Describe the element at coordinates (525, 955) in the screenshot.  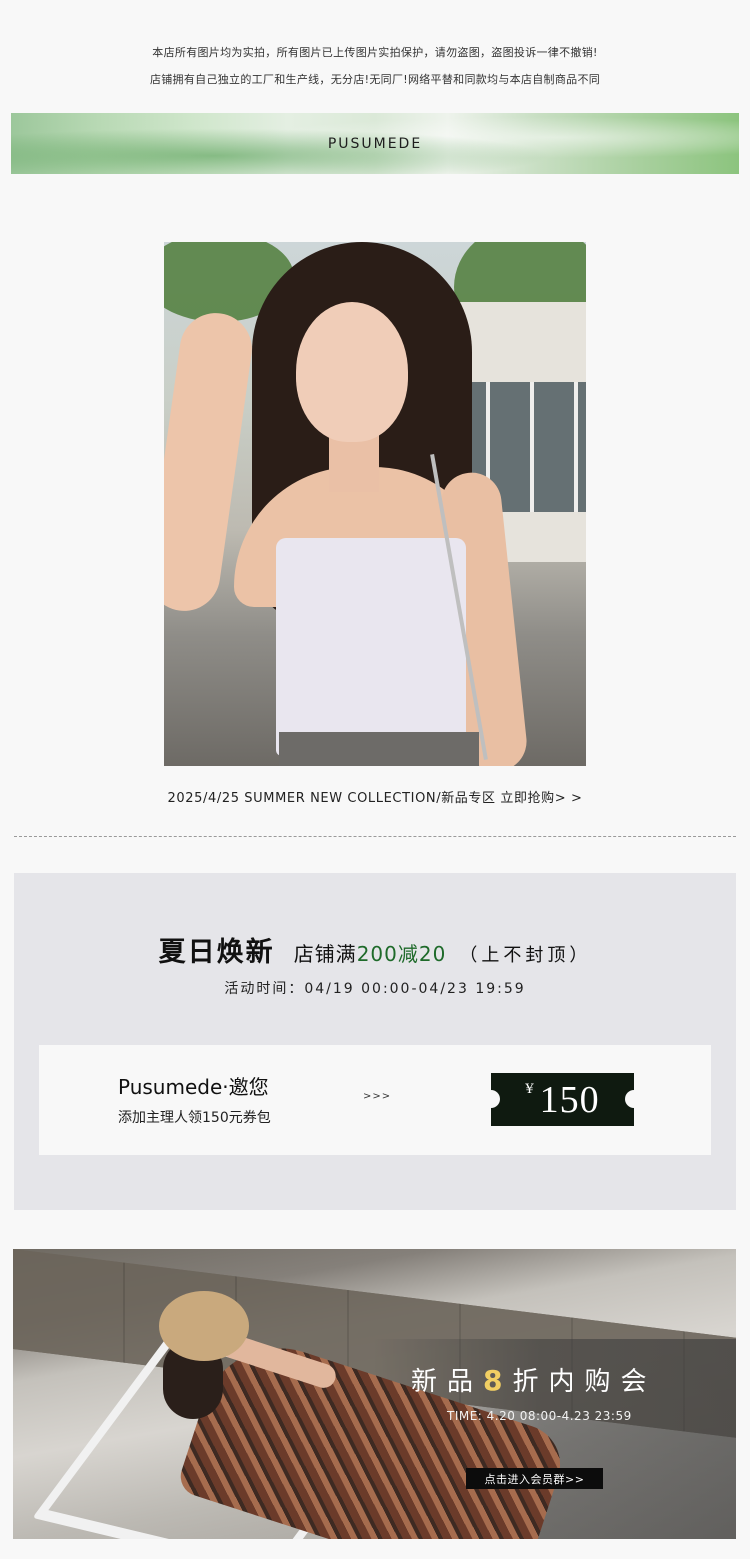
I see `promo-headline-note: （上不封顶）` at that location.